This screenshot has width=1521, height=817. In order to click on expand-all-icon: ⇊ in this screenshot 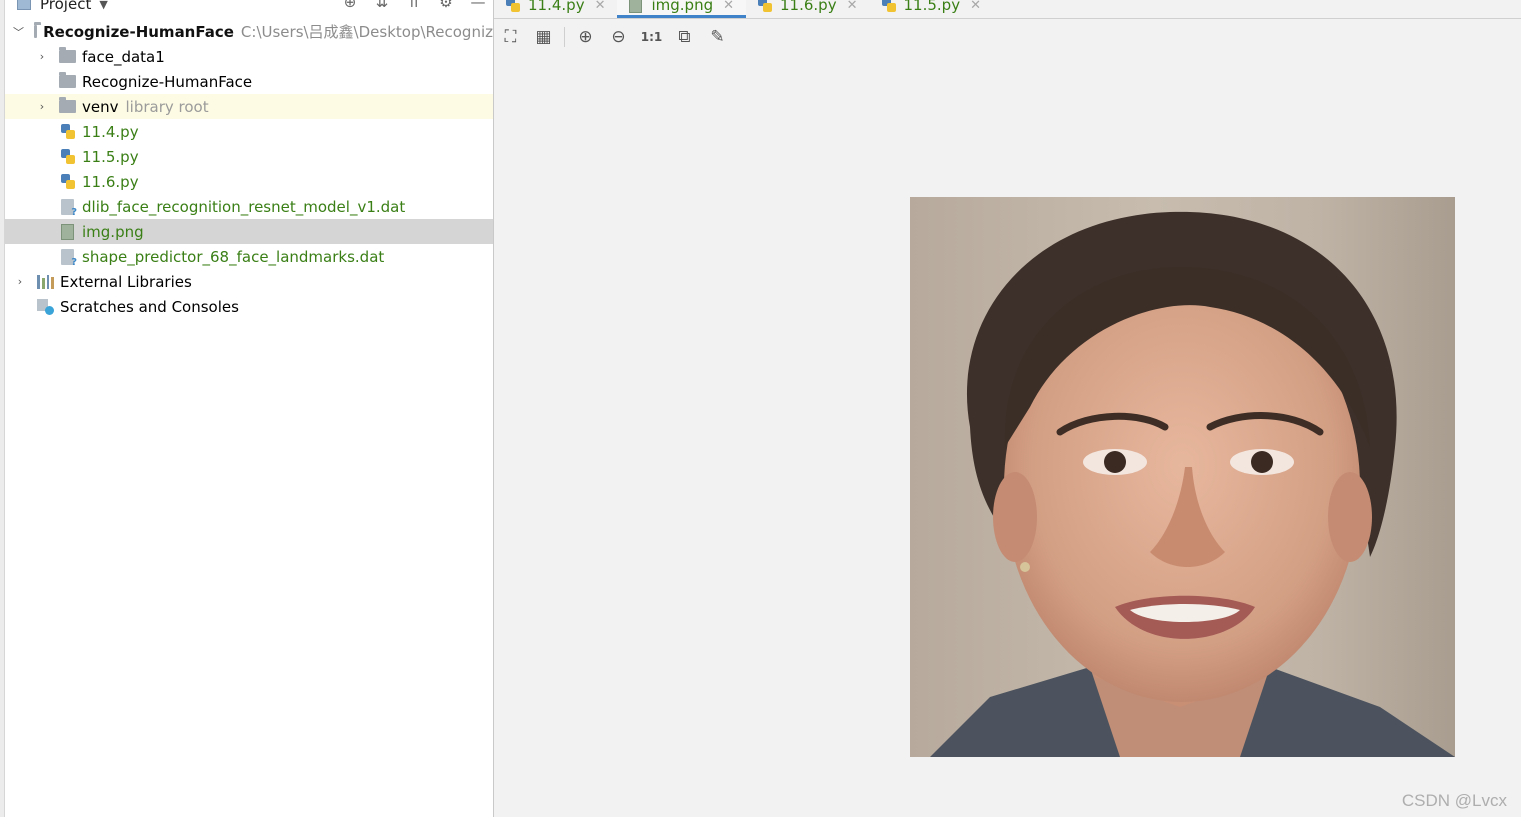, I will do `click(382, 5)`.